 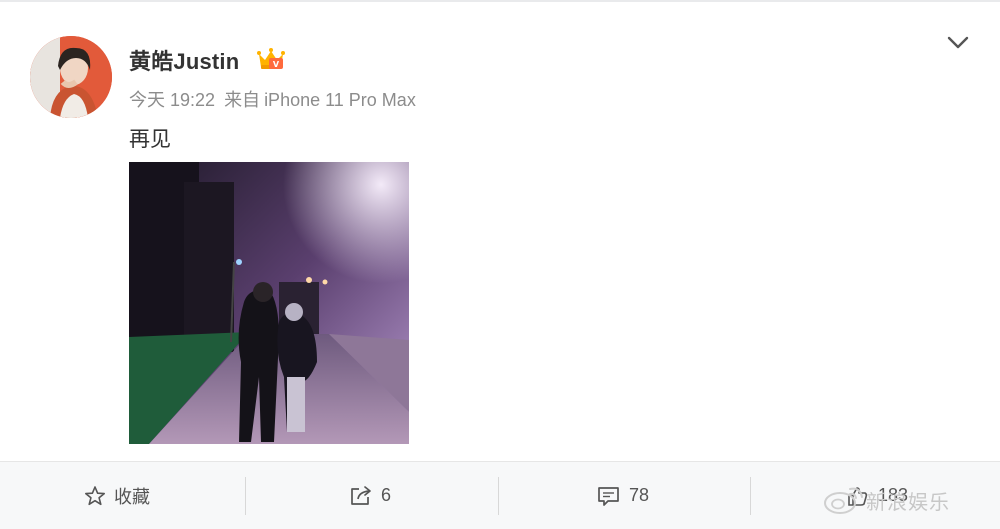 I want to click on avatar-image, so click(x=71, y=77).